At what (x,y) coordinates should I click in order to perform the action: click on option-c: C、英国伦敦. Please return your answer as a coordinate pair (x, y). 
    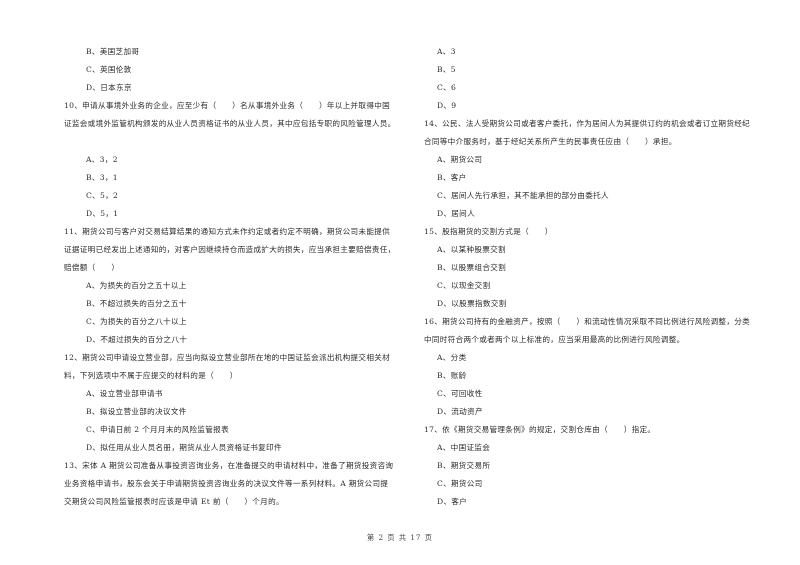
    Looking at the image, I should click on (109, 69).